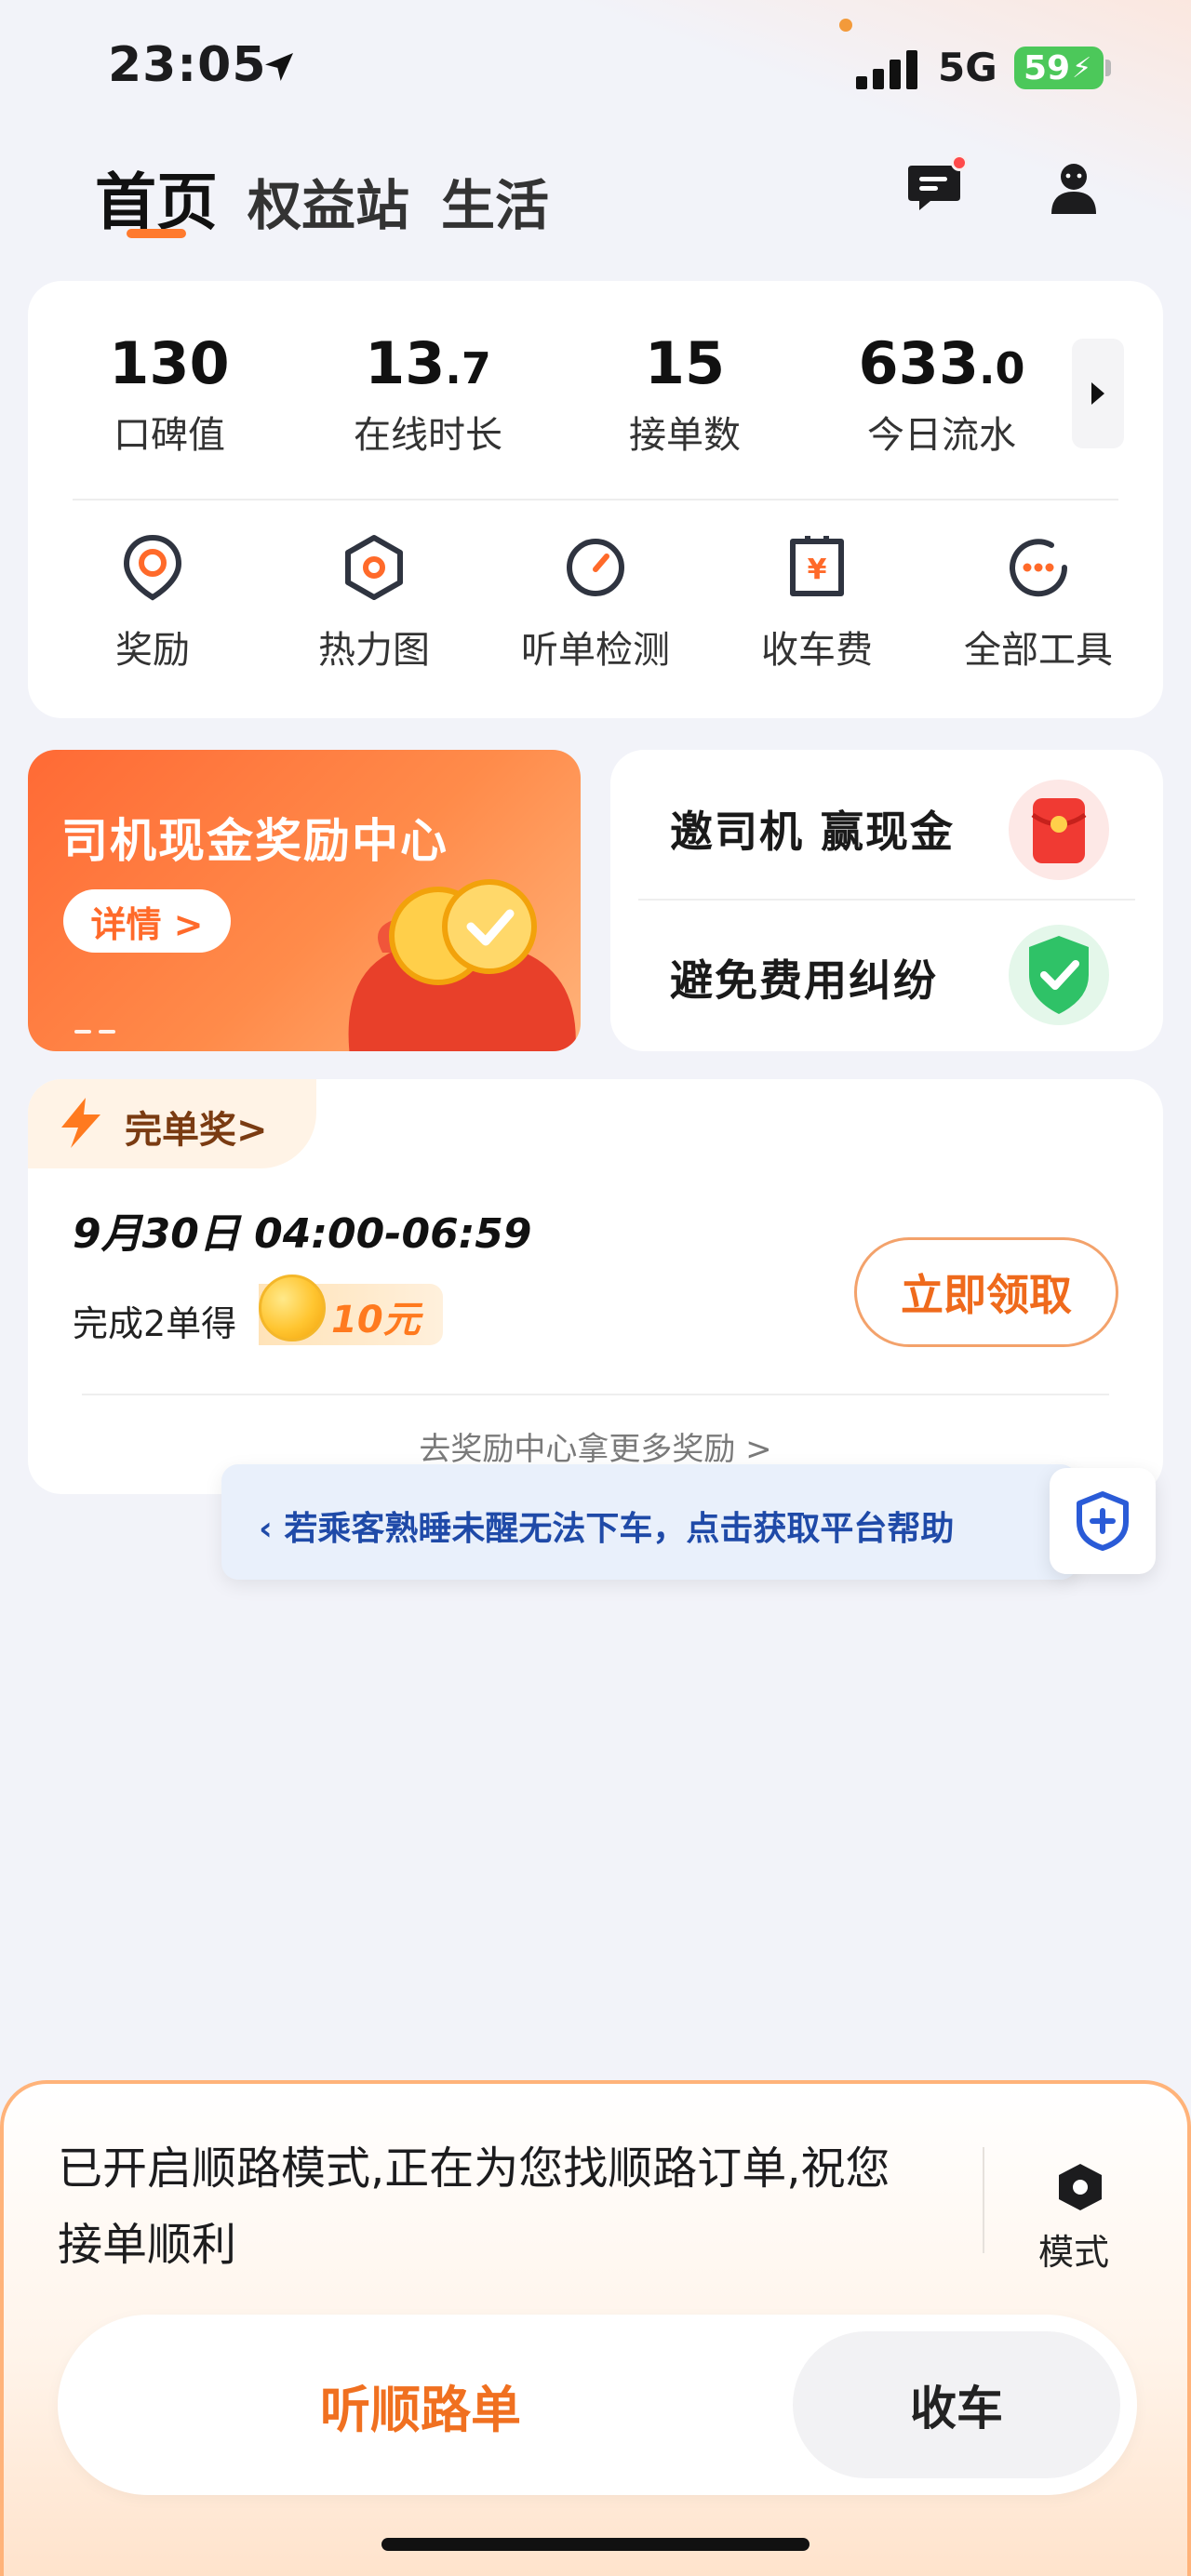 The height and width of the screenshot is (2576, 1191). I want to click on status-time: 23:05, so click(187, 65).